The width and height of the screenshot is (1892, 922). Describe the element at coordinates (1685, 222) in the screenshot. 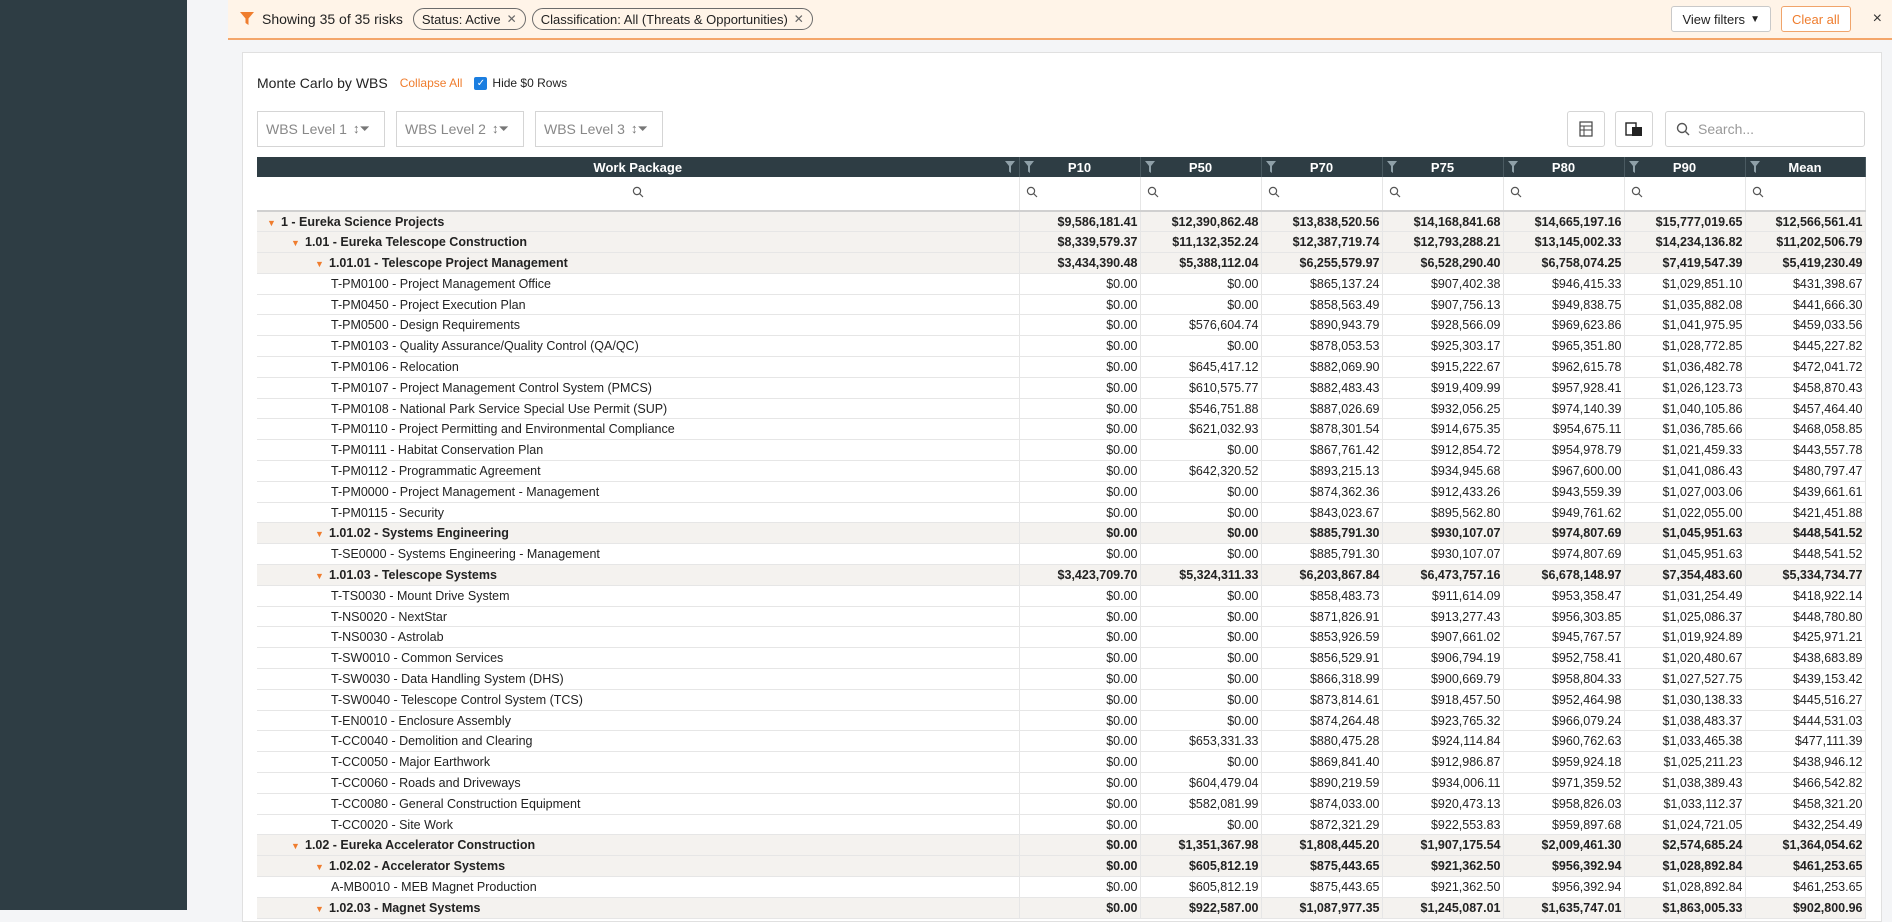

I see `value-cell-p90: $15,777,019.65` at that location.